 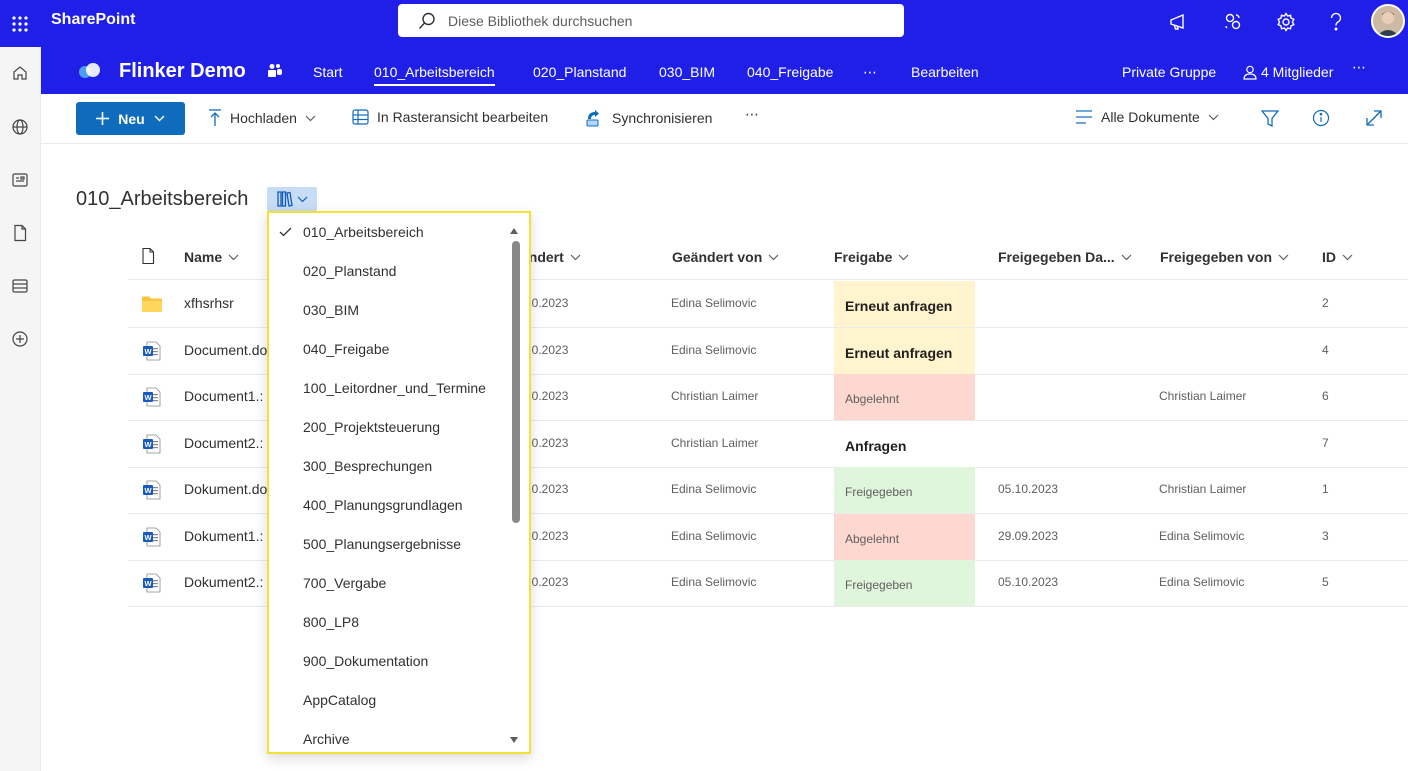 What do you see at coordinates (225, 350) in the screenshot?
I see `file-name-link: Document.do` at bounding box center [225, 350].